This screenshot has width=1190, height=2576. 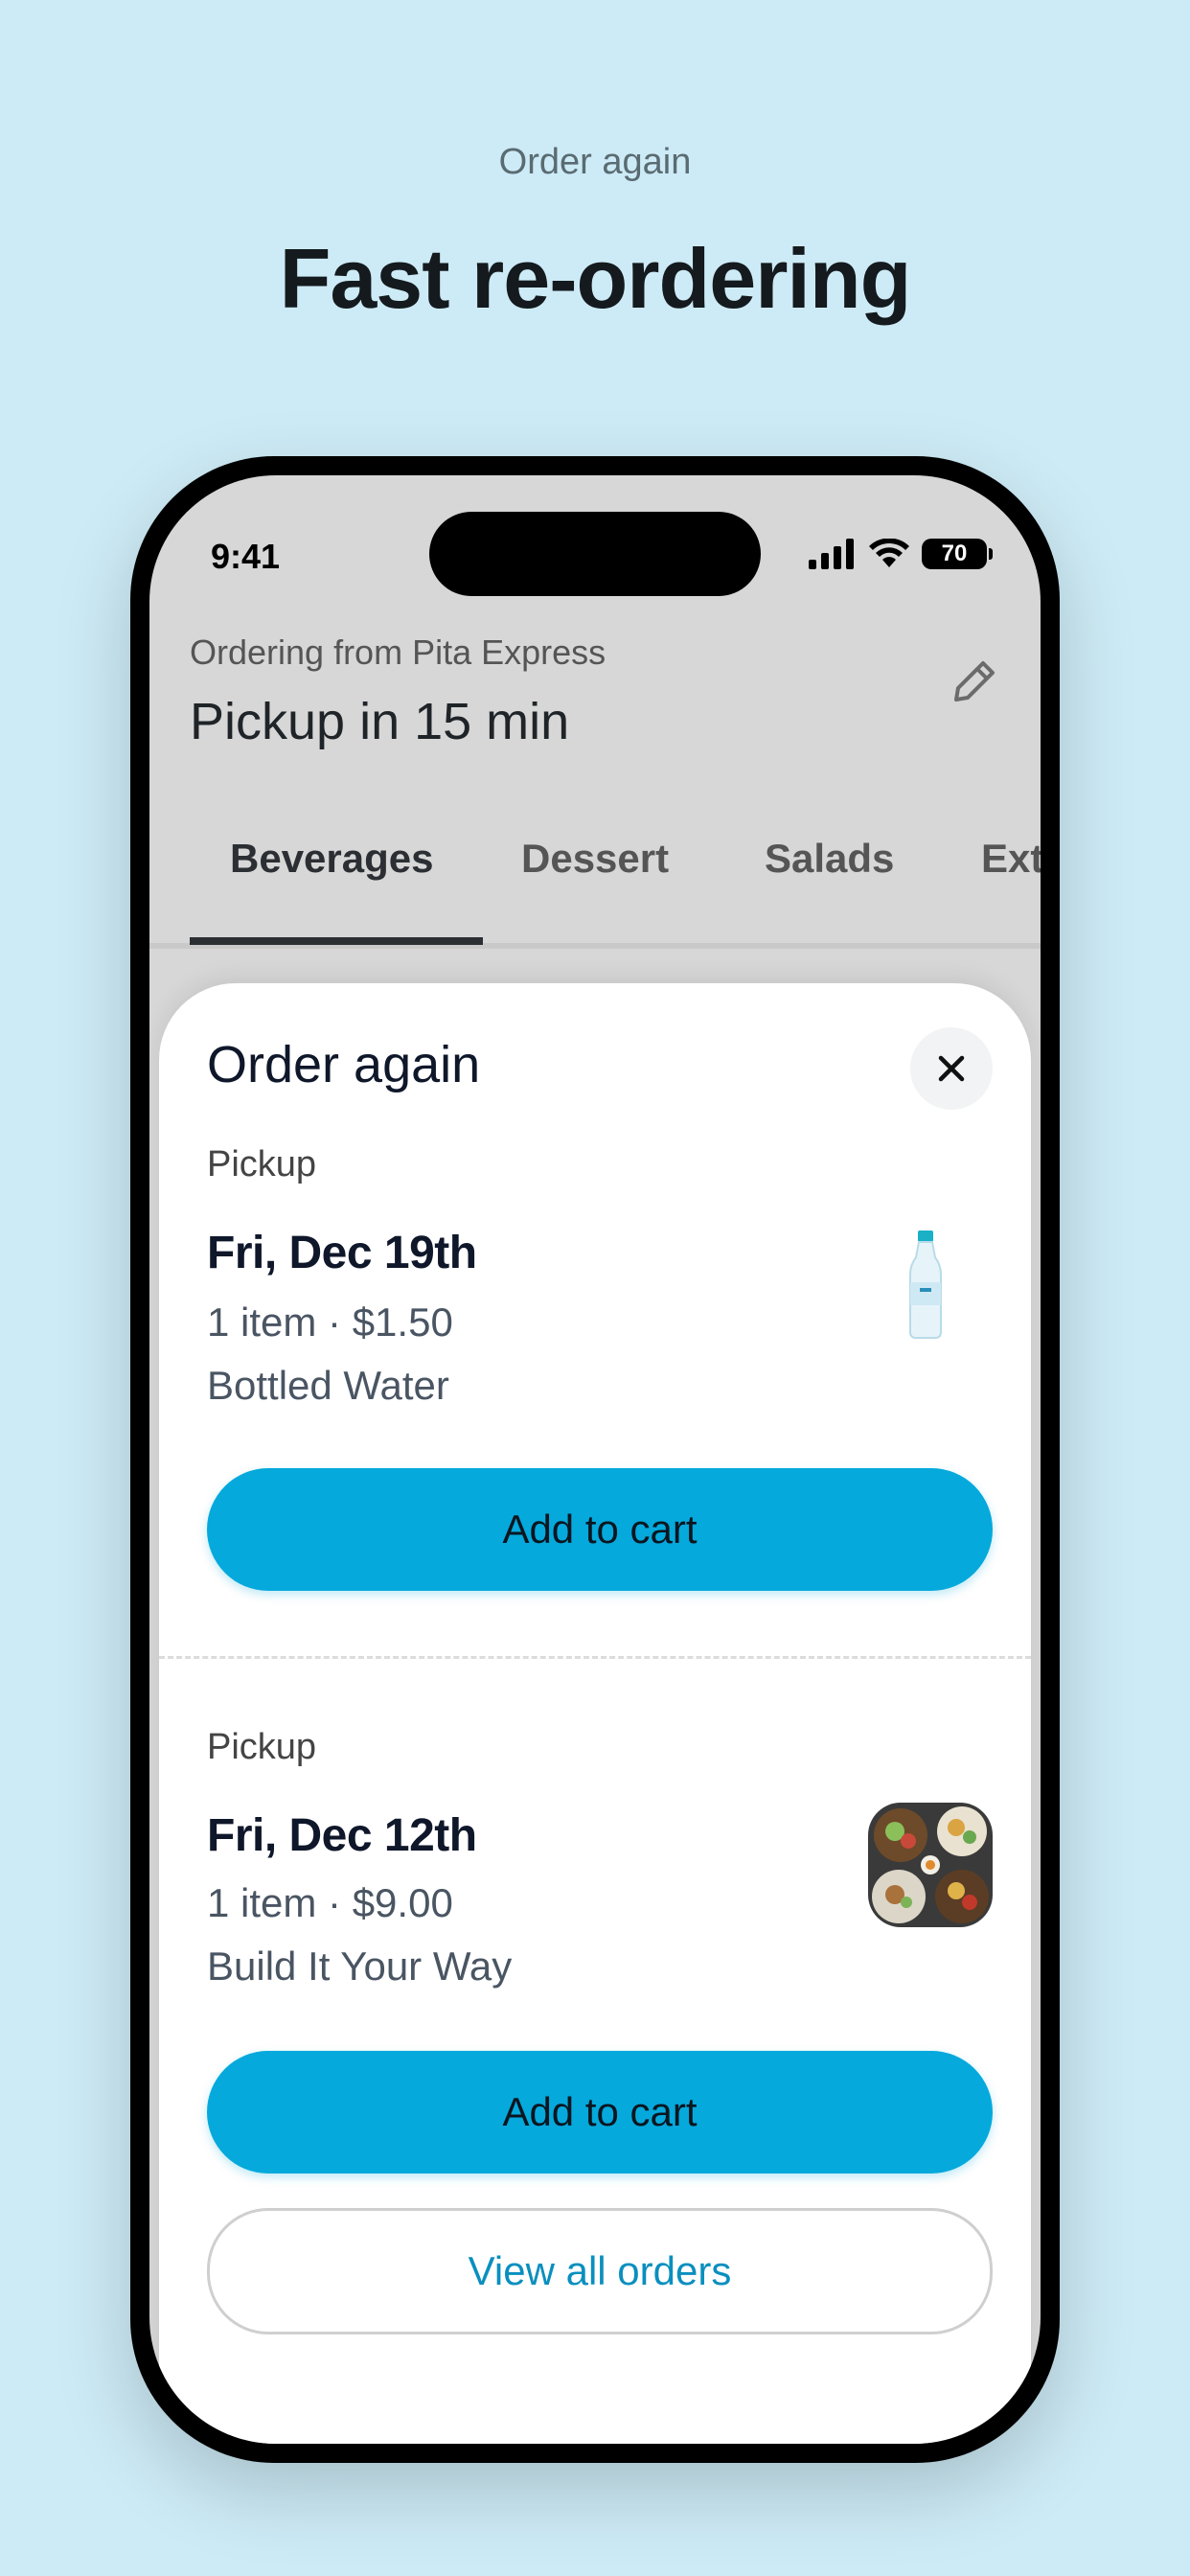 What do you see at coordinates (889, 553) in the screenshot?
I see `wifi-icon` at bounding box center [889, 553].